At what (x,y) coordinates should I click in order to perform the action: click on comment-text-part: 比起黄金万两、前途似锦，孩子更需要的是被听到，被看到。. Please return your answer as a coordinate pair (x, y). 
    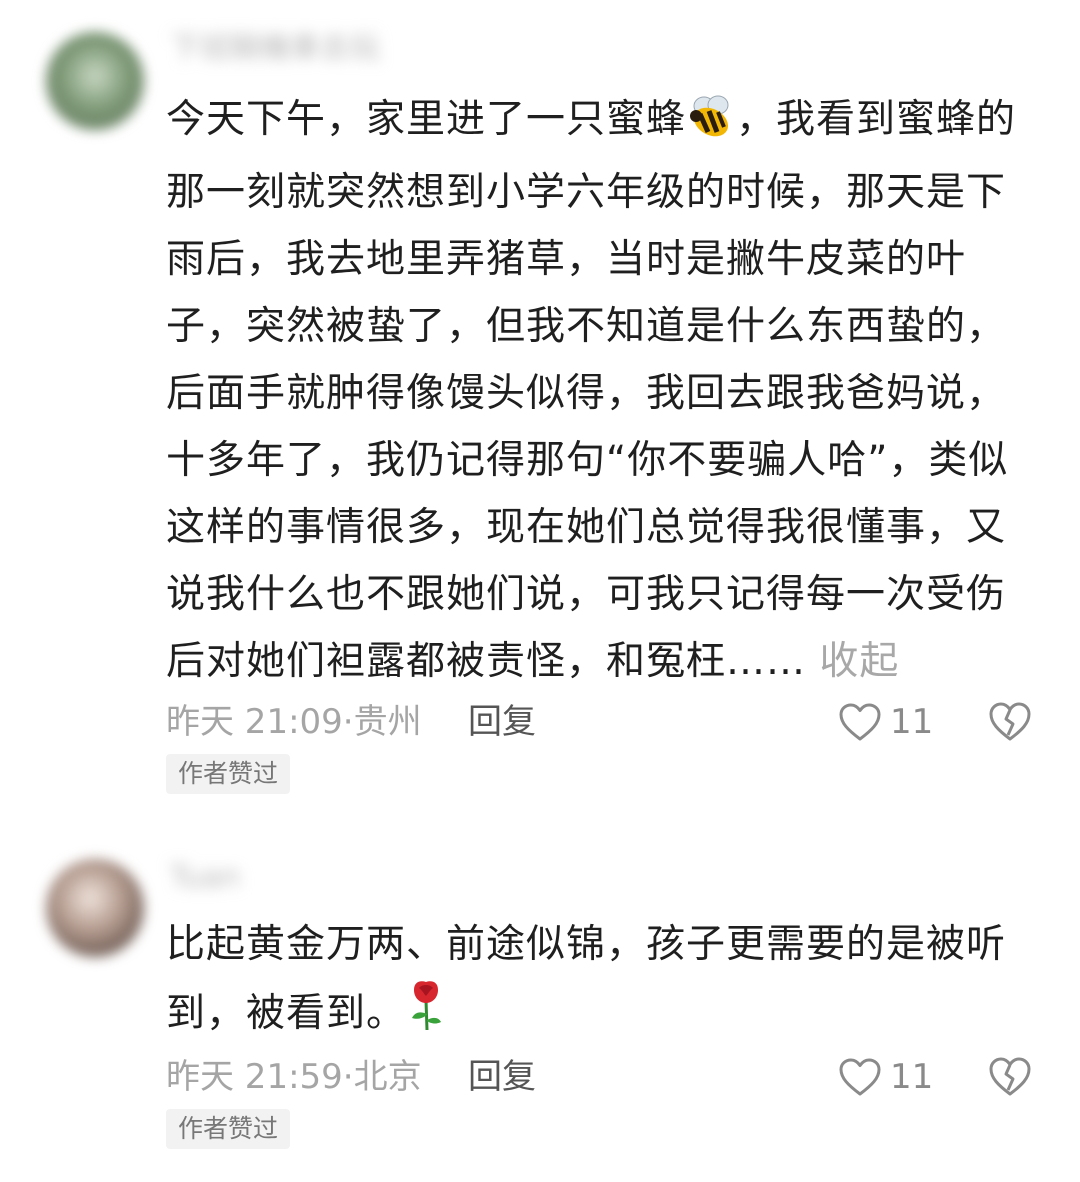
    Looking at the image, I should click on (586, 979).